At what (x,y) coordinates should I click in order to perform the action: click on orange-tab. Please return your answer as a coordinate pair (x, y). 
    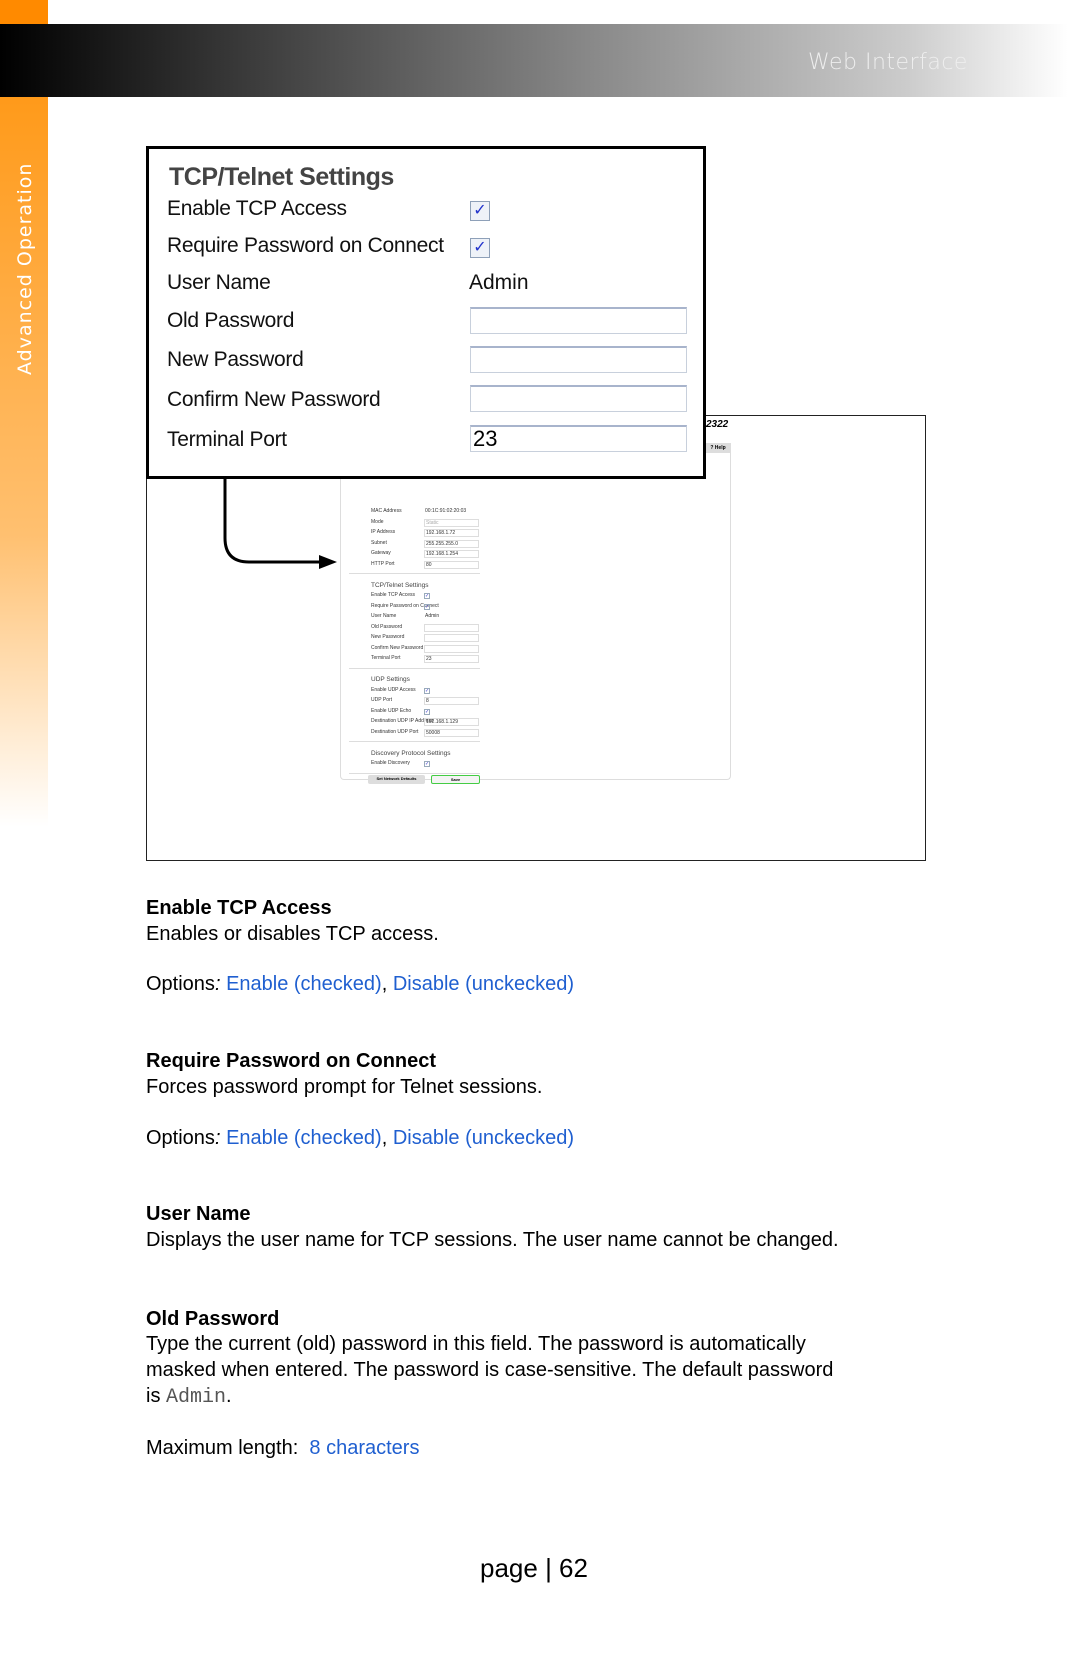
    Looking at the image, I should click on (24, 12).